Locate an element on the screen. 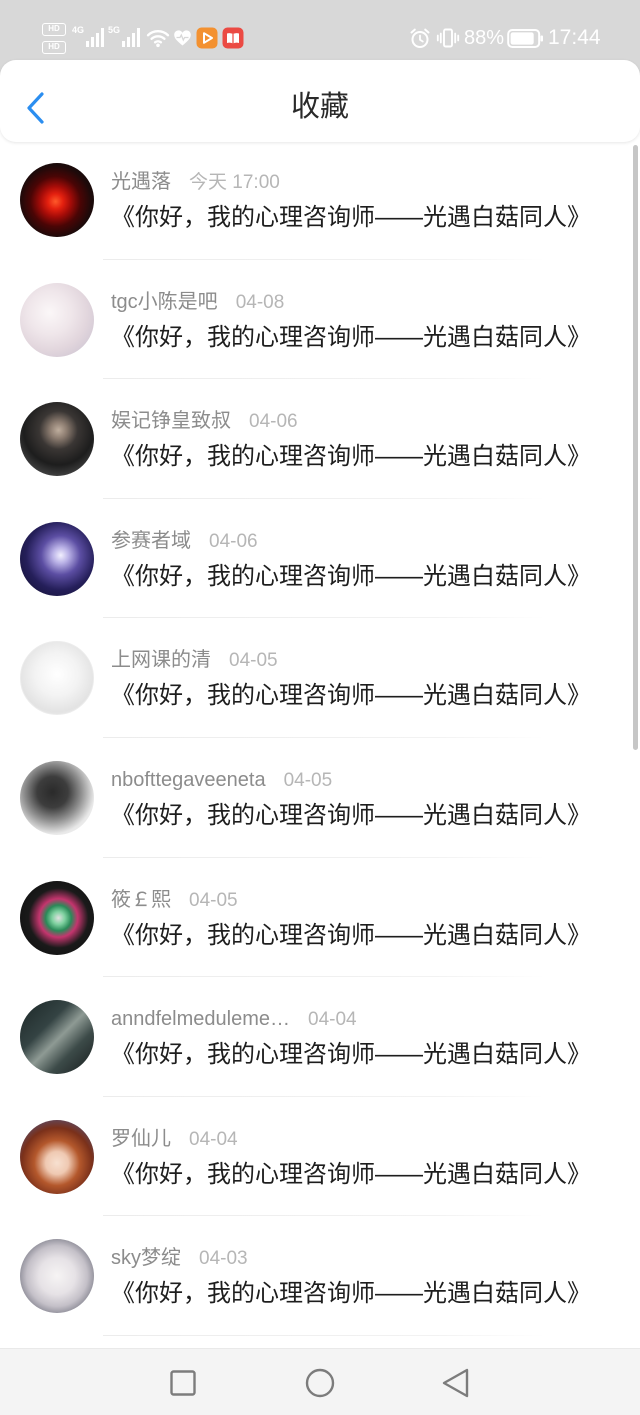 The width and height of the screenshot is (640, 1415). item-header-line: nbofttegaveeneta 04-05 is located at coordinates (221, 780).